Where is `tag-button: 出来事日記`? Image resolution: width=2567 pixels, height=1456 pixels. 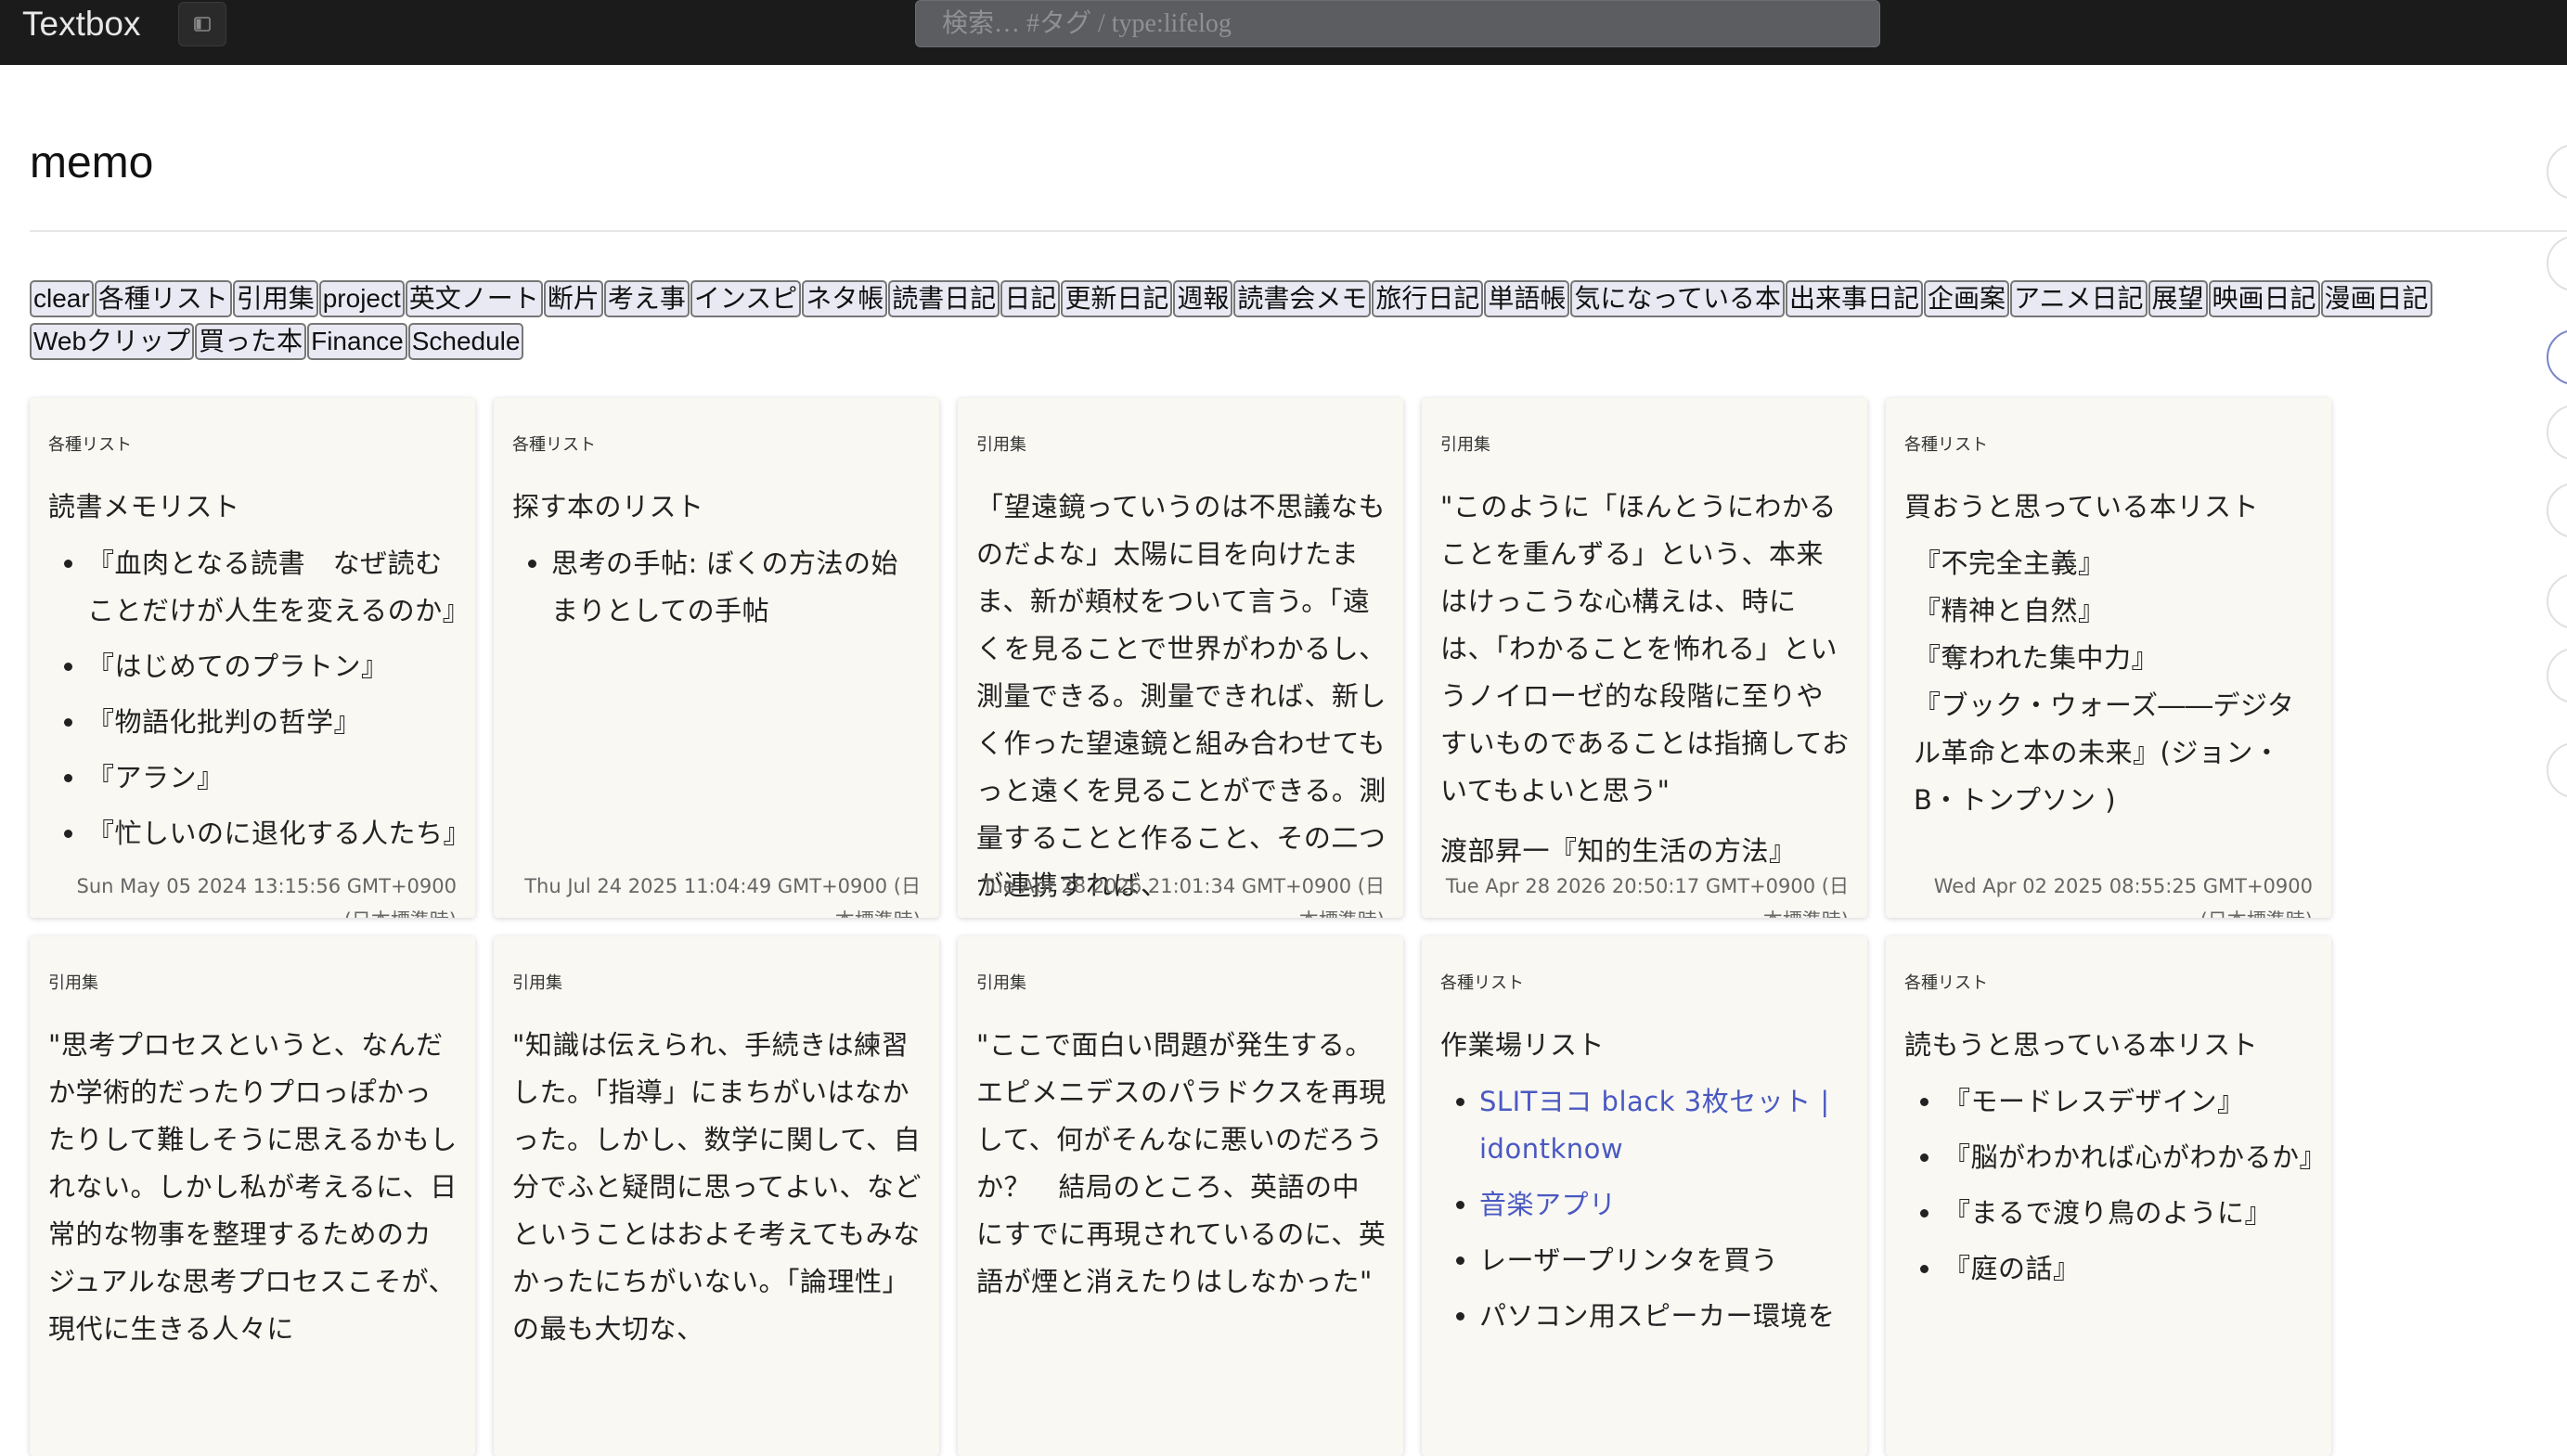
tag-button: 出来事日記 is located at coordinates (1855, 298).